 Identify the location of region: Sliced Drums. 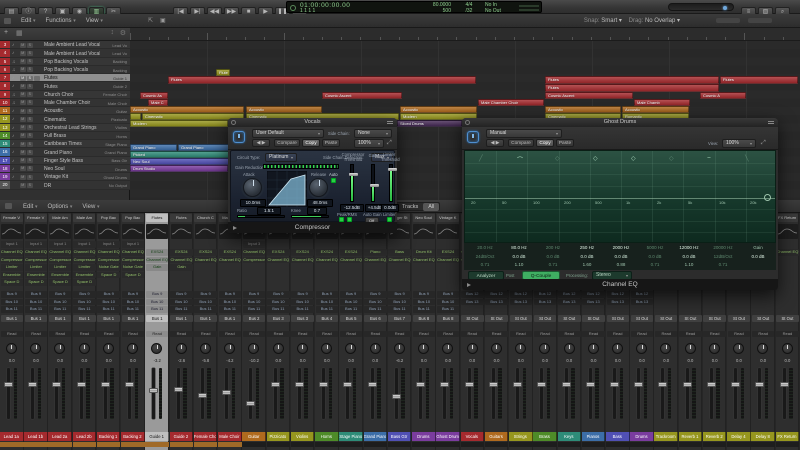
(429, 123).